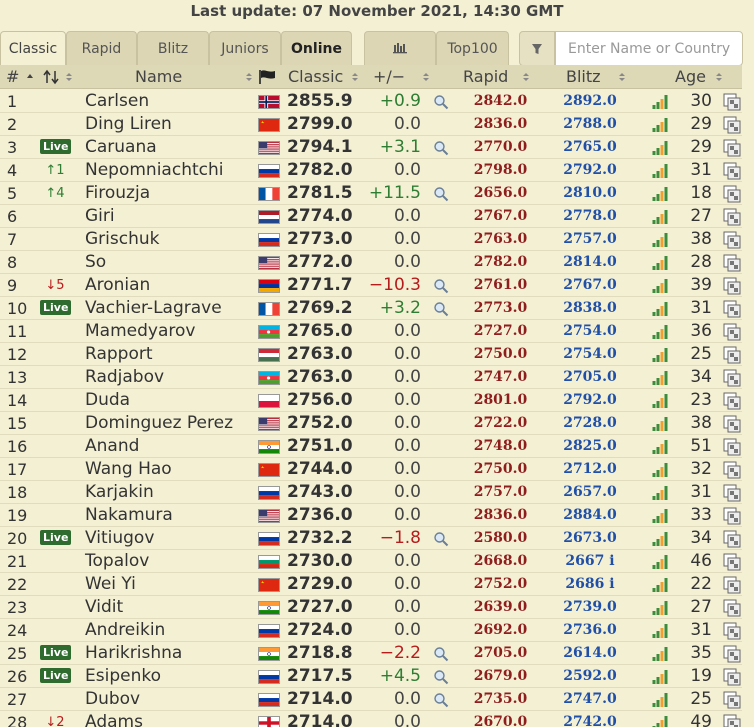 This screenshot has height=727, width=754. Describe the element at coordinates (170, 630) in the screenshot. I see `player-name: Andreikin` at that location.